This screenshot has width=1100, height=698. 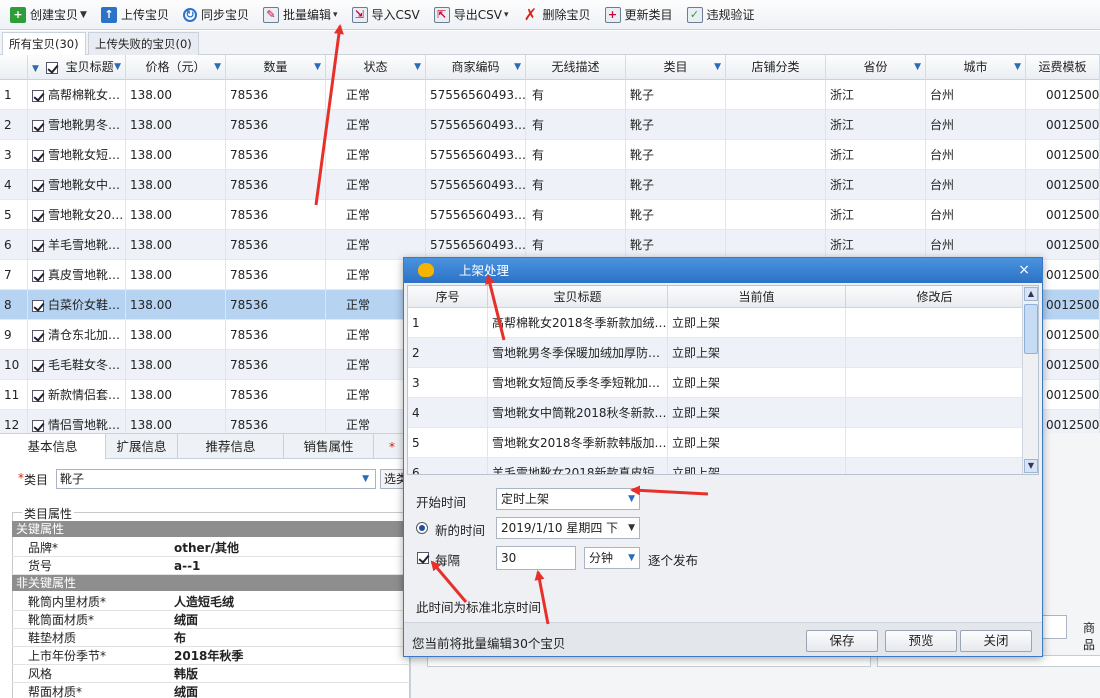 What do you see at coordinates (716, 353) in the screenshot?
I see `dialog-row: 2 雪地靴男冬季保暖加绒加厚防… 立即上架` at bounding box center [716, 353].